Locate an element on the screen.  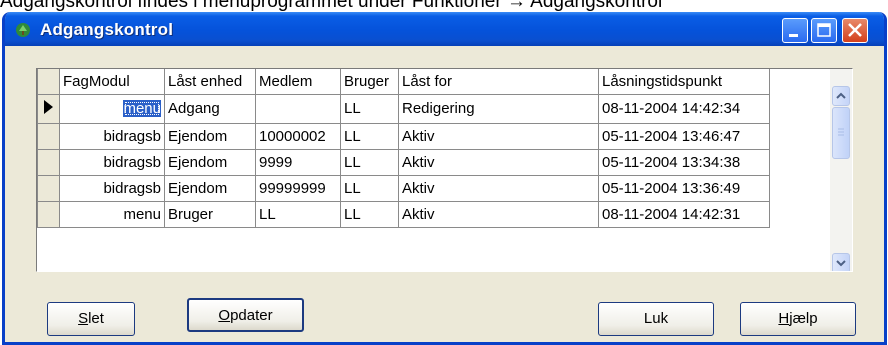
opdater-button: Opdater is located at coordinates (245, 315).